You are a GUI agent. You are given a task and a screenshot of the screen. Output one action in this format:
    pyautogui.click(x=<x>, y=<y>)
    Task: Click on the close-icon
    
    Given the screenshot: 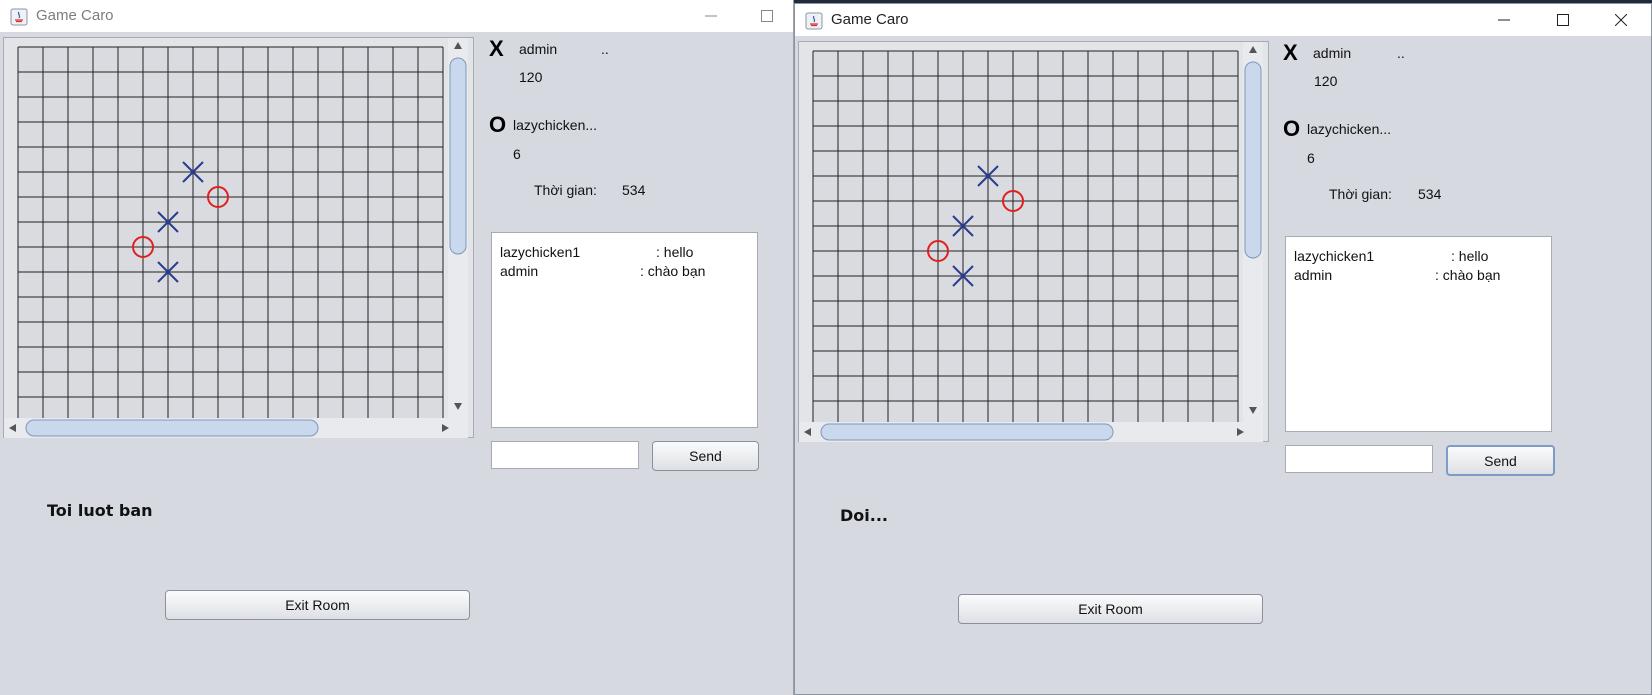 What is the action you would take?
    pyautogui.click(x=1621, y=20)
    